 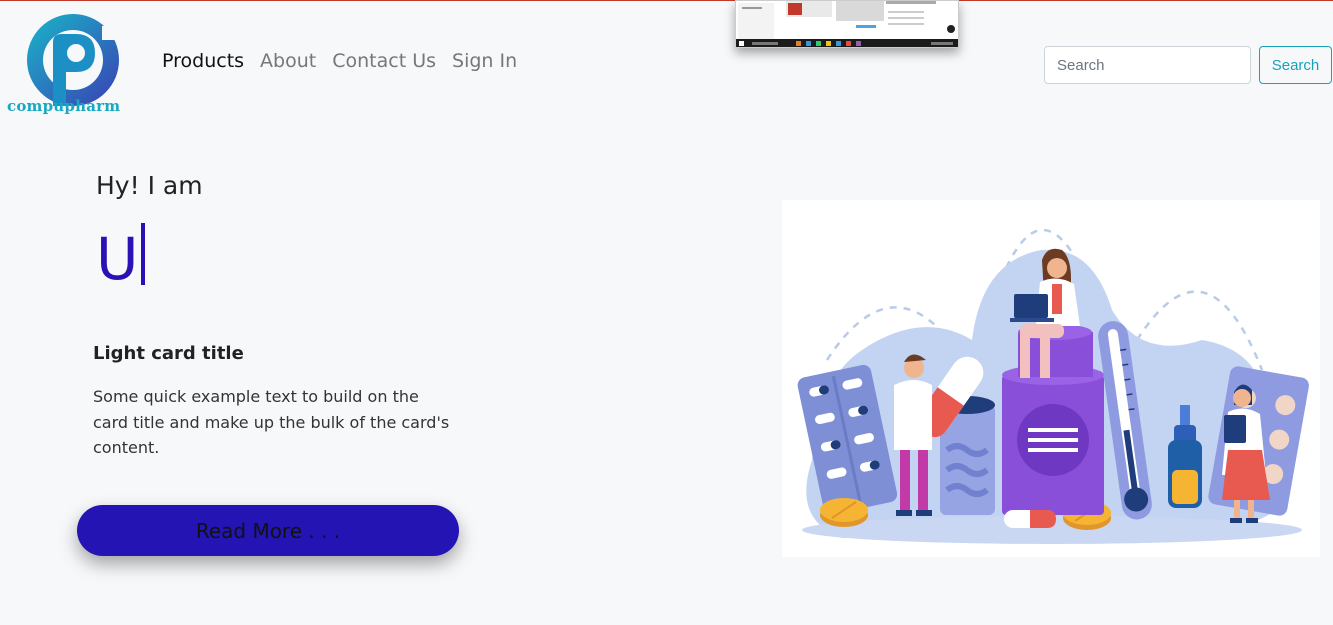 What do you see at coordinates (64, 106) in the screenshot?
I see `brand-name: compupharm` at bounding box center [64, 106].